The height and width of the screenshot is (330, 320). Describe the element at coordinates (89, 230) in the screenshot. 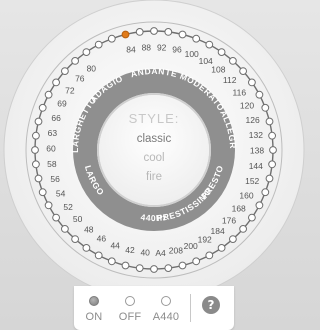

I see `tempo-number: 48` at that location.